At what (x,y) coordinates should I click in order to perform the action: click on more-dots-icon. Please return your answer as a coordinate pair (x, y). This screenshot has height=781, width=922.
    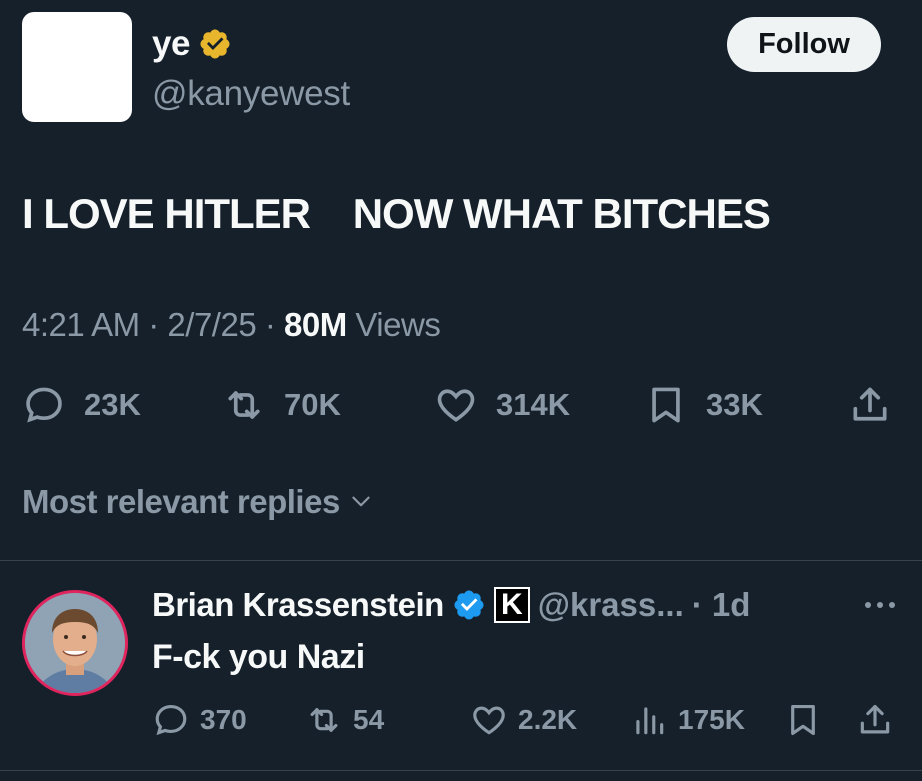
    Looking at the image, I should click on (880, 605).